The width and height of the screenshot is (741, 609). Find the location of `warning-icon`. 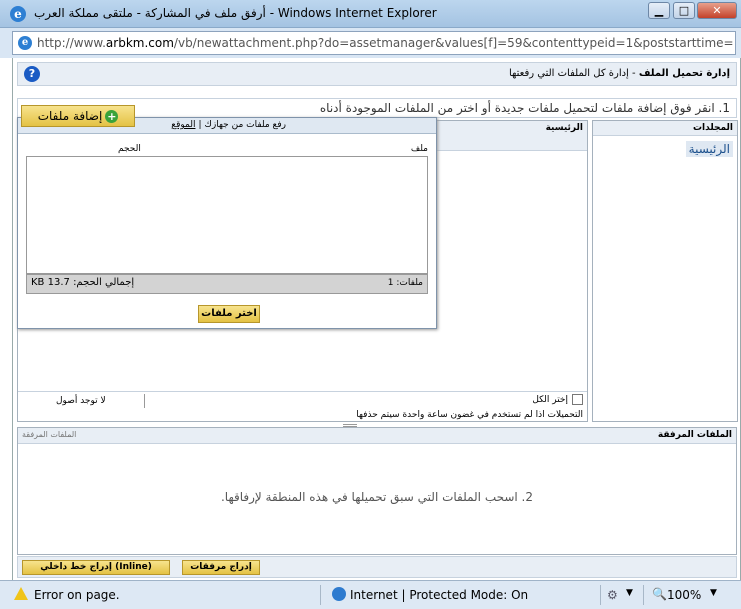

warning-icon is located at coordinates (21, 593).